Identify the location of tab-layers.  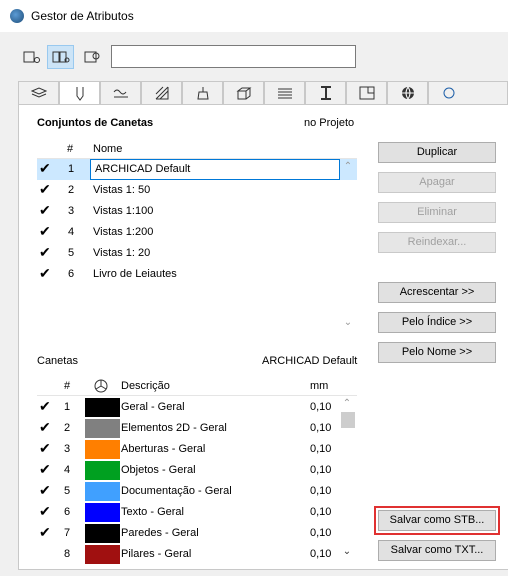
(38, 93).